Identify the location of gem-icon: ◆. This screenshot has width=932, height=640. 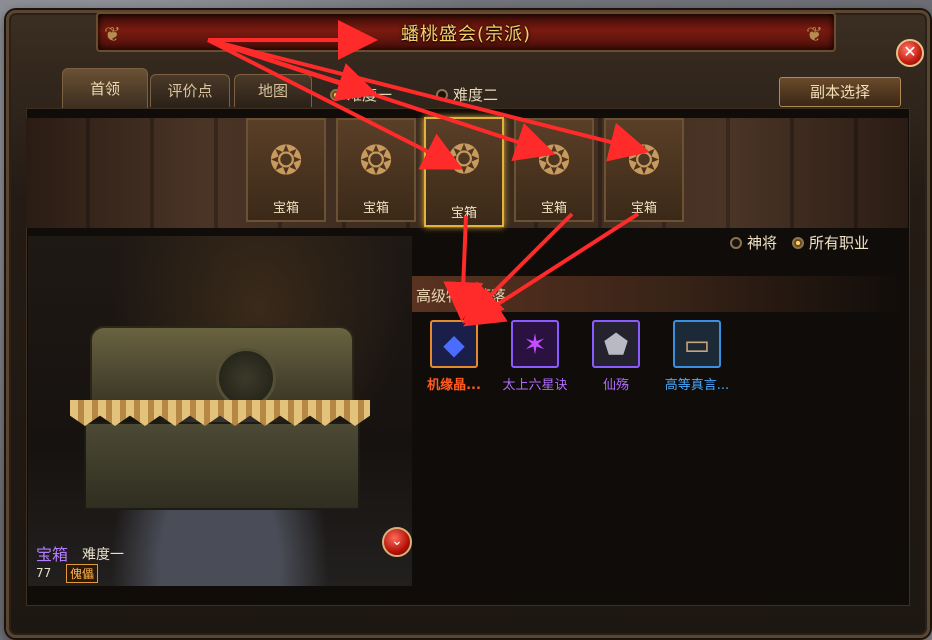
(454, 344).